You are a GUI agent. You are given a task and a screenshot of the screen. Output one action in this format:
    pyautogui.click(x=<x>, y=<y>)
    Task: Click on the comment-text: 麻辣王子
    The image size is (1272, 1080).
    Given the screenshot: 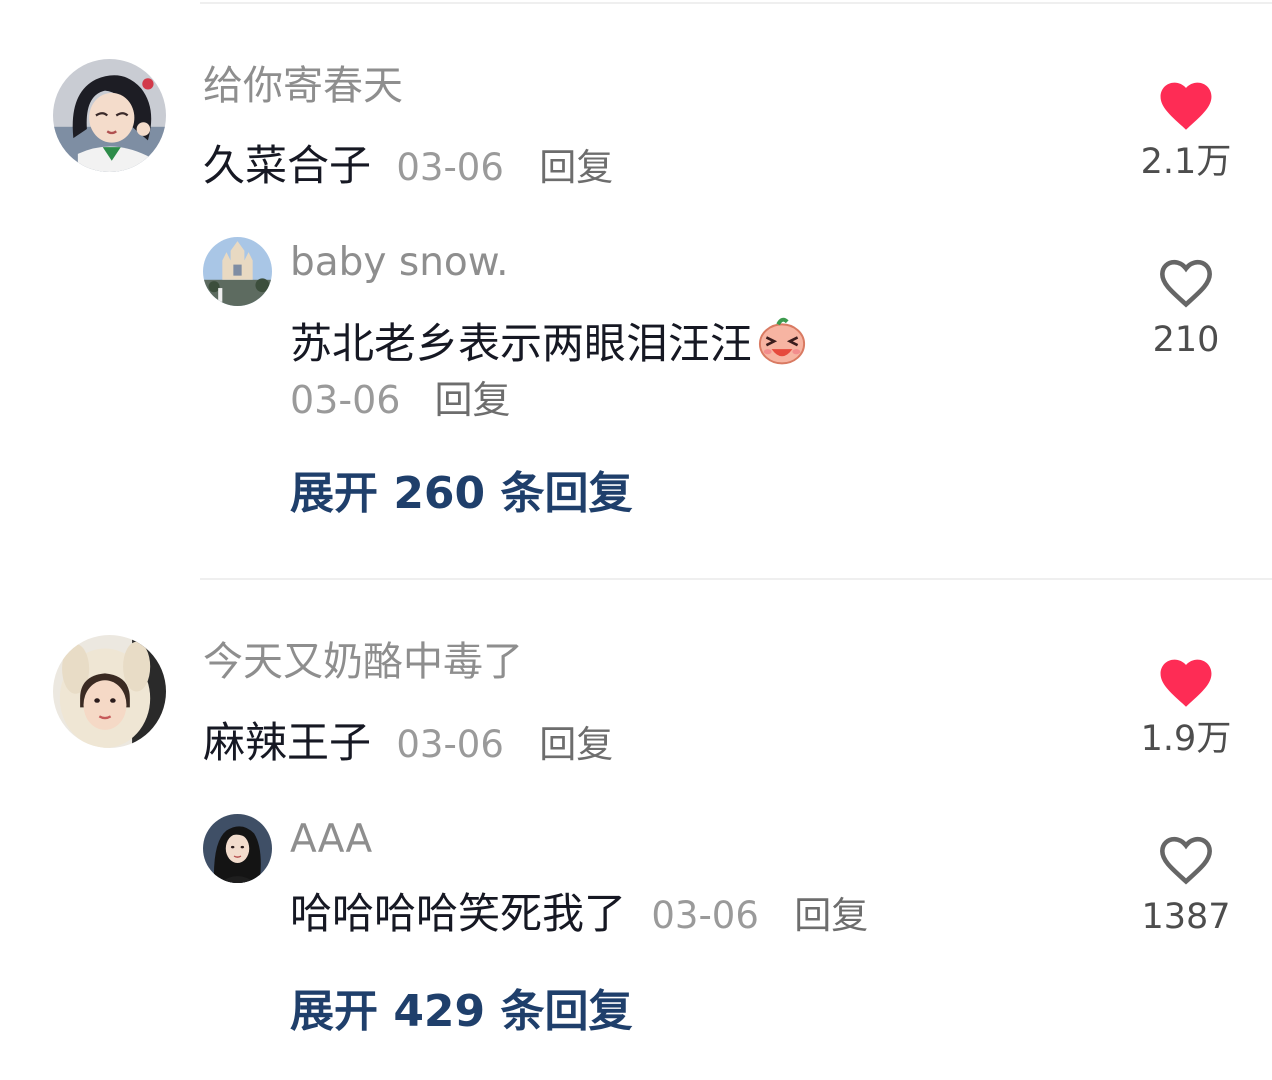 What is the action you would take?
    pyautogui.click(x=287, y=742)
    